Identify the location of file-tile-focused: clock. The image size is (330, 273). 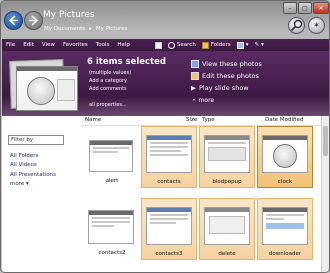
(285, 157).